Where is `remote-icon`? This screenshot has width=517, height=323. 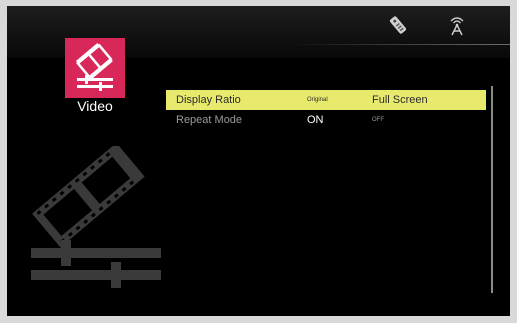 remote-icon is located at coordinates (398, 25).